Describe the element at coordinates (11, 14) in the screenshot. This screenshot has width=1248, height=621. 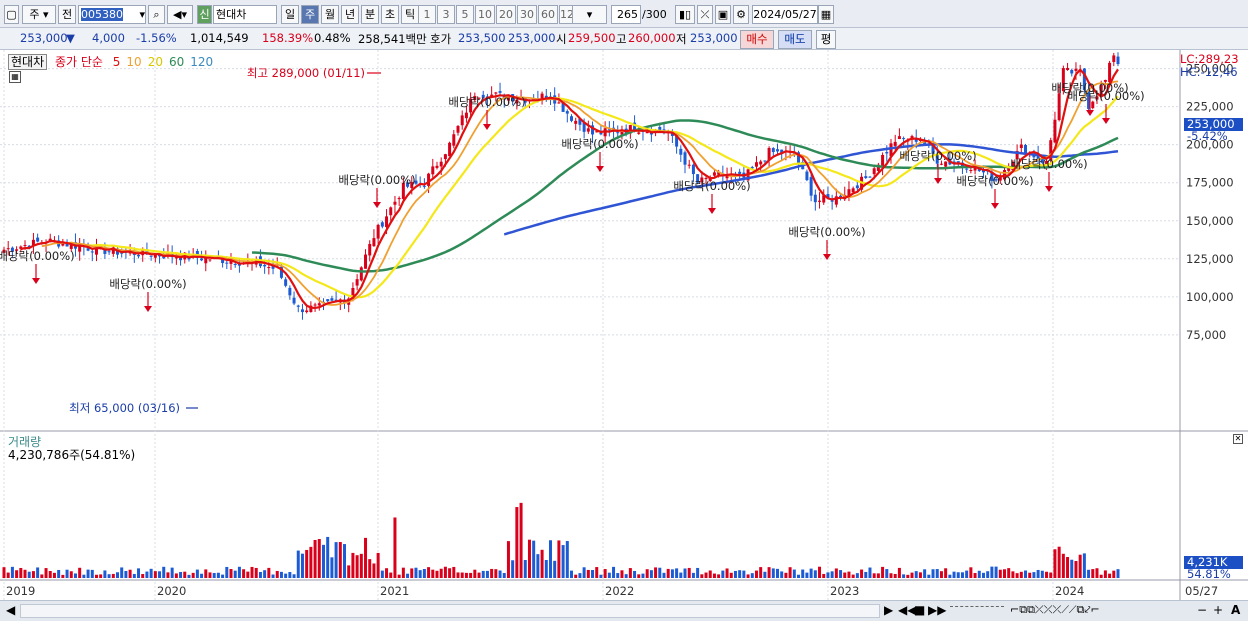
I see `window-icon: ▢` at that location.